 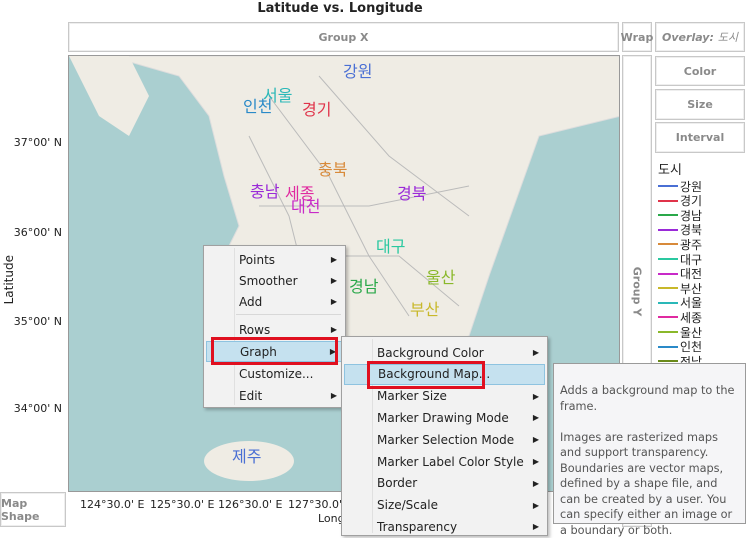 What do you see at coordinates (426, 375) in the screenshot?
I see `highlight-box-background-map` at bounding box center [426, 375].